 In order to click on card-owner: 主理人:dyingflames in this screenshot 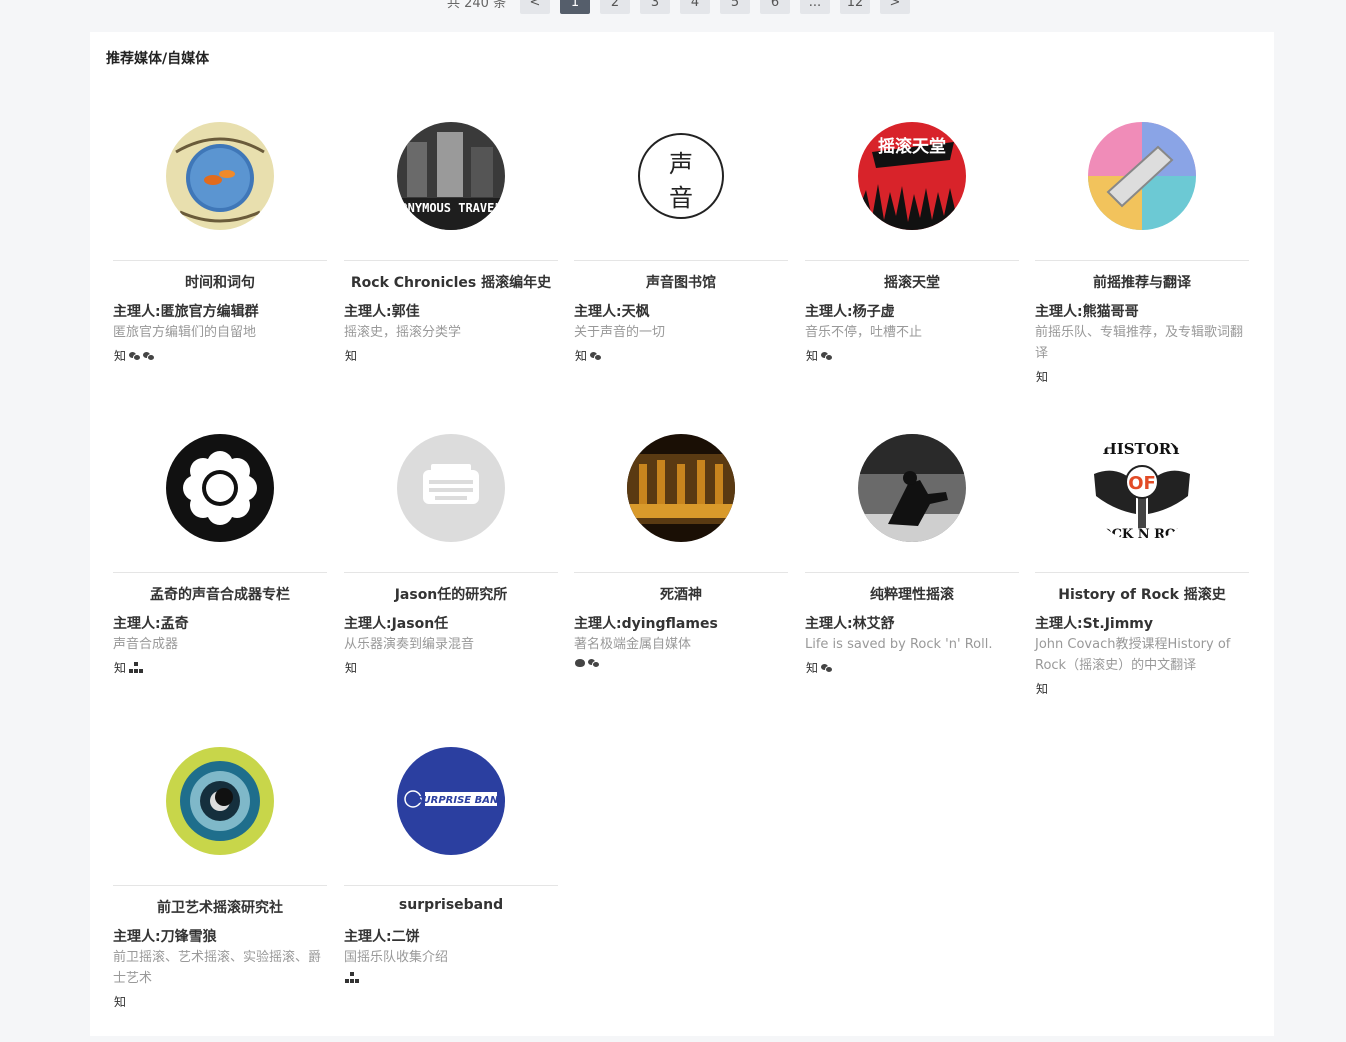, I will do `click(646, 624)`.